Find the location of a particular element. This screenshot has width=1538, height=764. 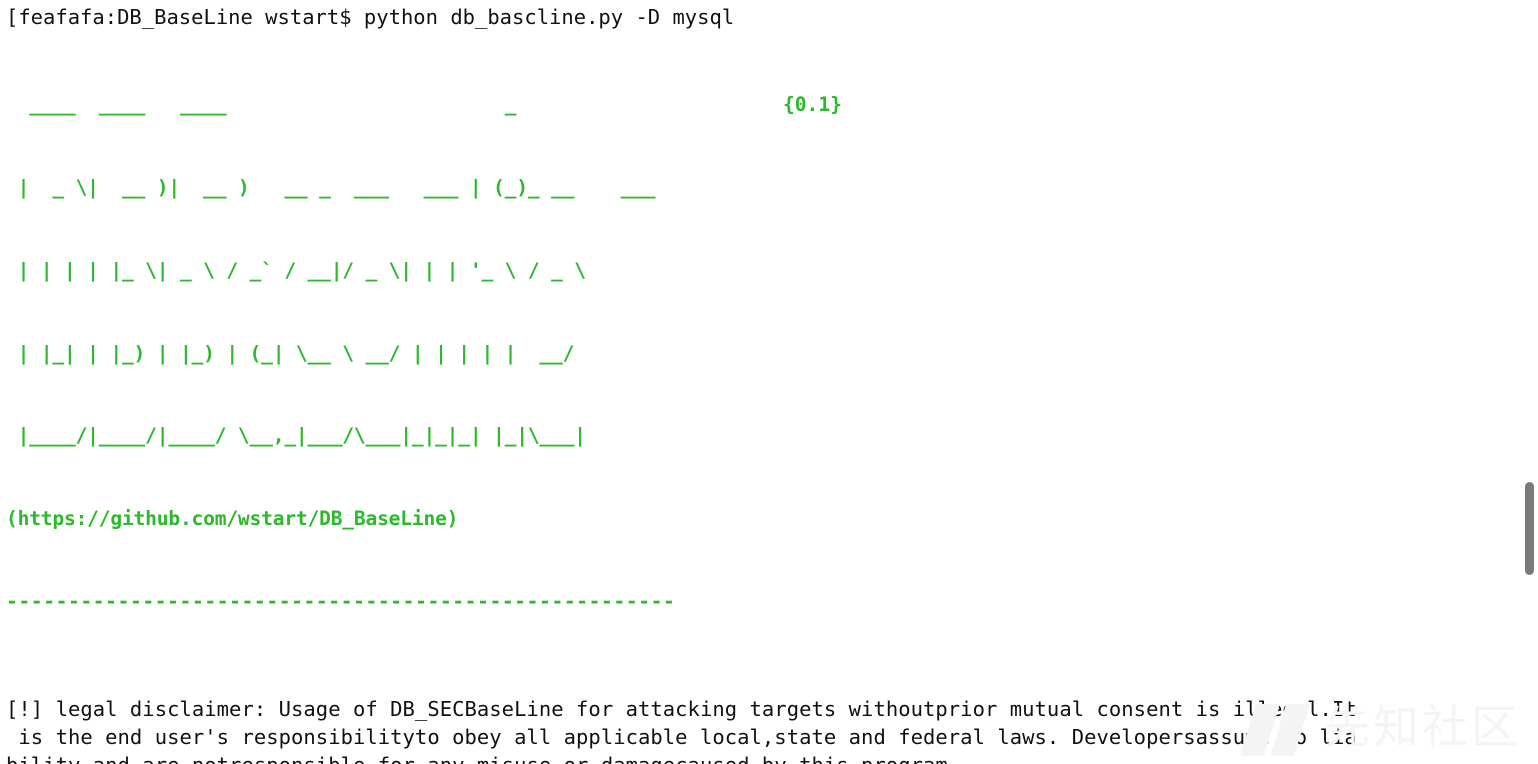

banner-repo-url: (https://github.com/wstart/DB_BaseLine) is located at coordinates (232, 519).